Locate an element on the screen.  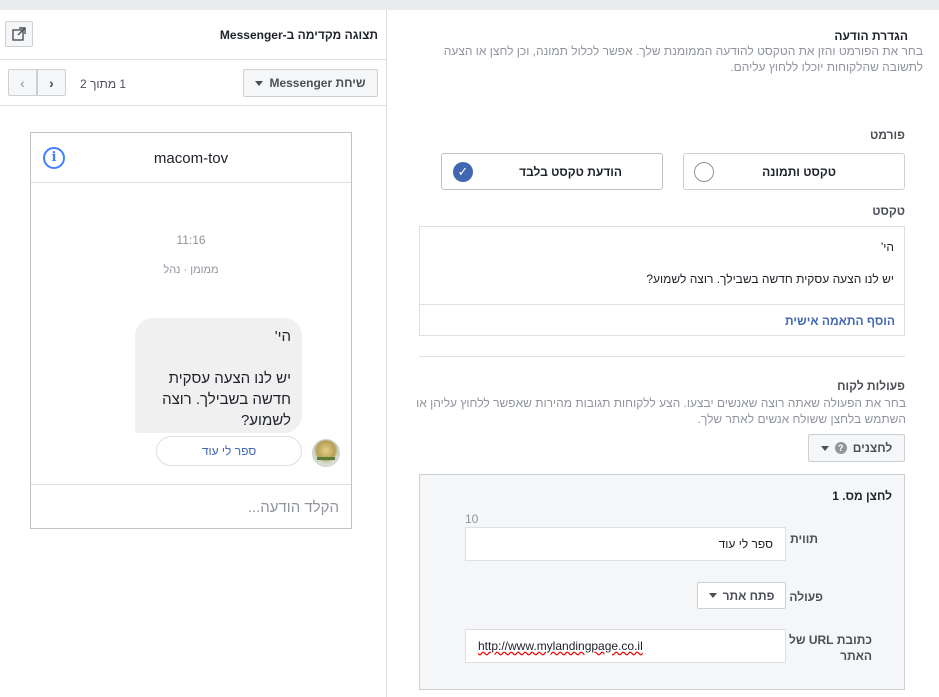
chevron-left-icon: ‹ is located at coordinates (22, 82).